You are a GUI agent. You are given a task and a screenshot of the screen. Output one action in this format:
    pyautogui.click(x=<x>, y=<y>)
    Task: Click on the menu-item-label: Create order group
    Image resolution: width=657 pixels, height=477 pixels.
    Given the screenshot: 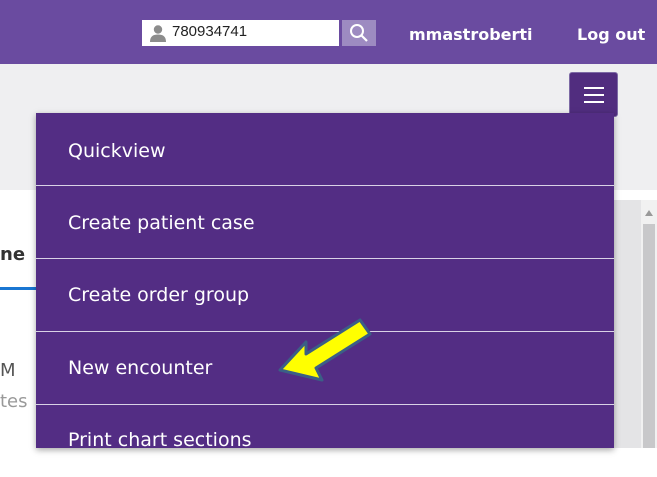 What is the action you would take?
    pyautogui.click(x=159, y=295)
    